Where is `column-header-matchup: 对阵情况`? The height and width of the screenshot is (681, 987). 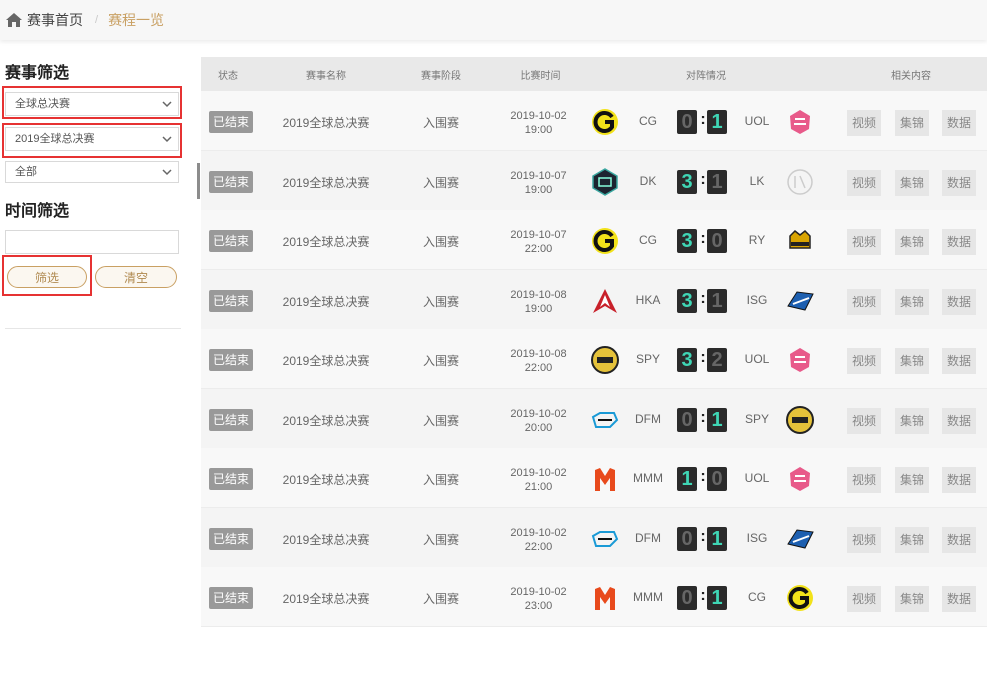
column-header-matchup: 对阵情况 is located at coordinates (706, 76).